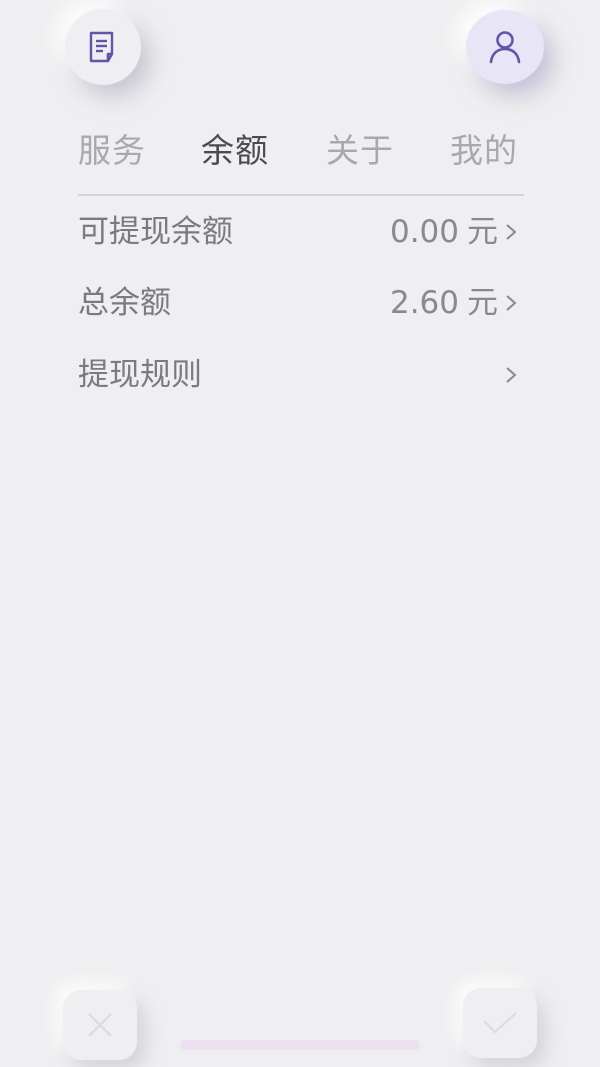  I want to click on confirm-button, so click(500, 1023).